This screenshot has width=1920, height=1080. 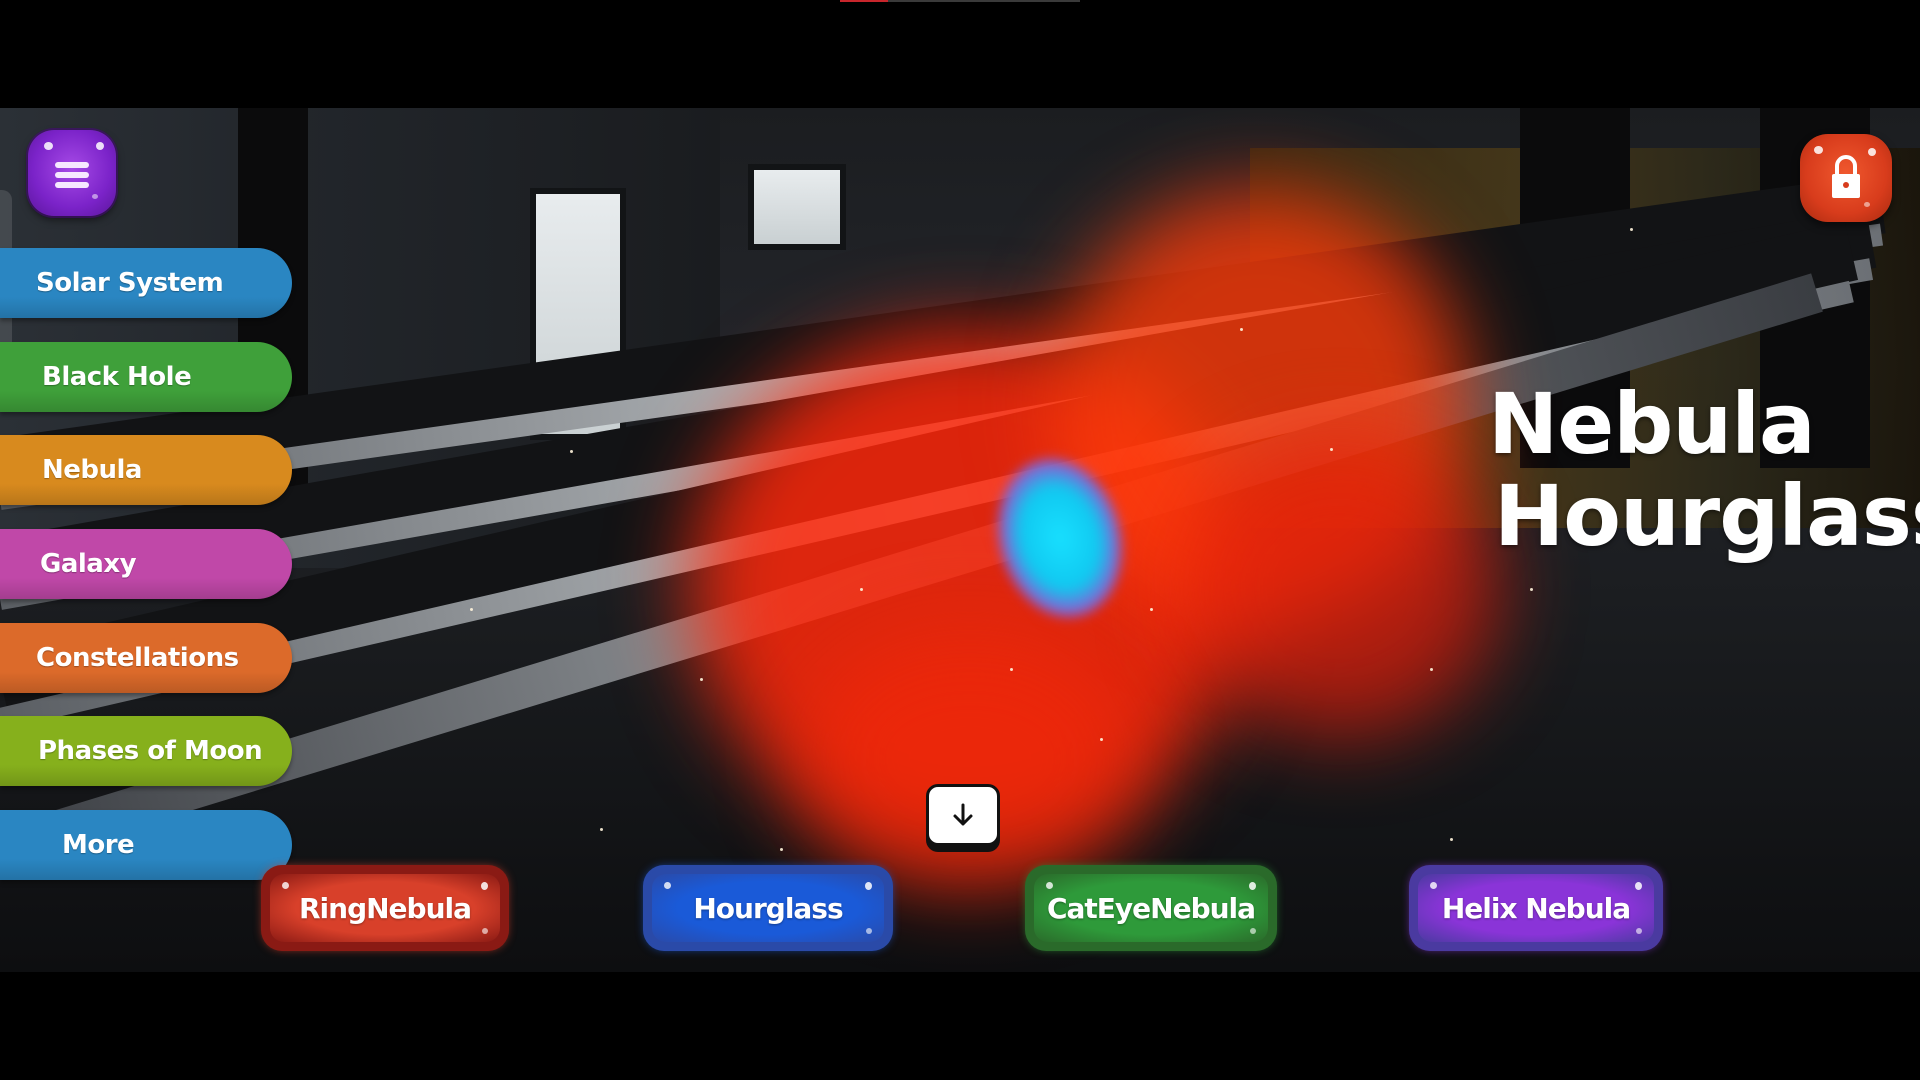 I want to click on nebula-option-cat-eye-nebula: CatEyeNebula, so click(x=1151, y=908).